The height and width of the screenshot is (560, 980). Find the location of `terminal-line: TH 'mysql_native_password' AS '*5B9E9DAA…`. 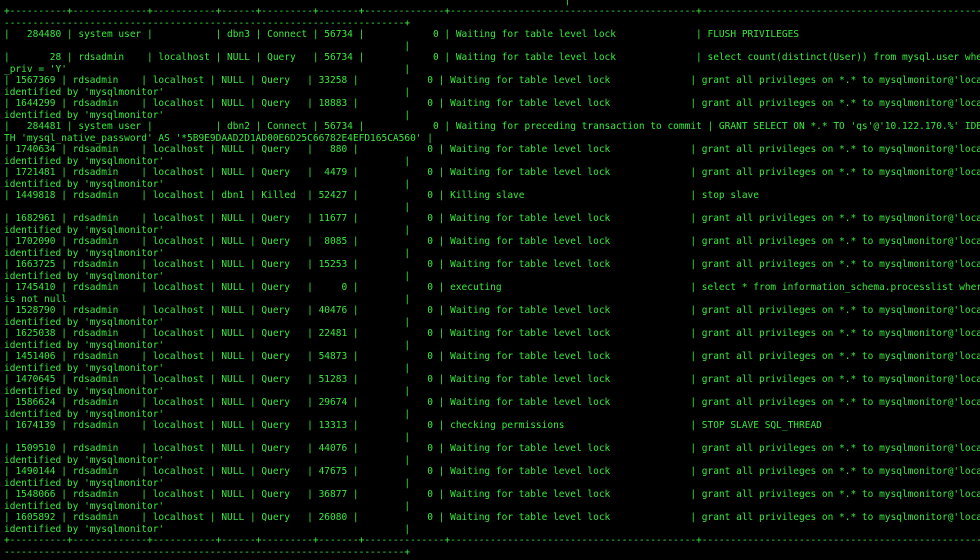

terminal-line: TH 'mysql_native_password' AS '*5B9E9DAA… is located at coordinates (218, 138).